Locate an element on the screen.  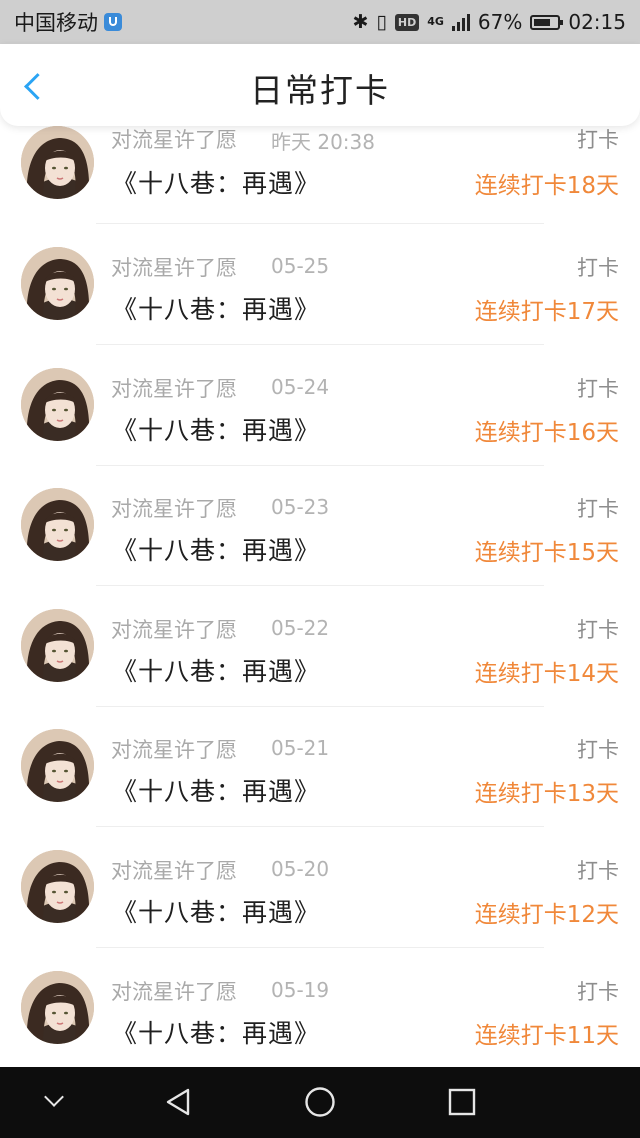
network-label: 4G is located at coordinates (435, 21).